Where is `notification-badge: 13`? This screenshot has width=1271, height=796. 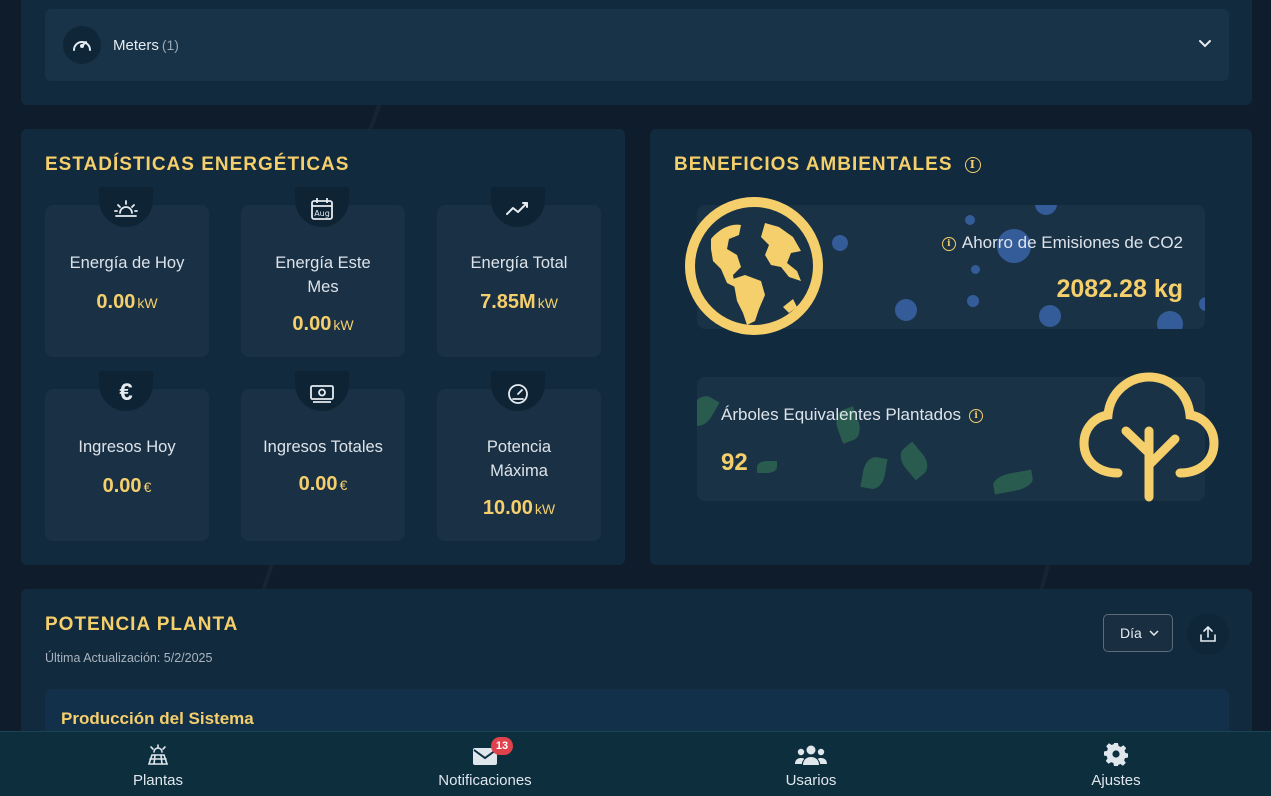 notification-badge: 13 is located at coordinates (502, 746).